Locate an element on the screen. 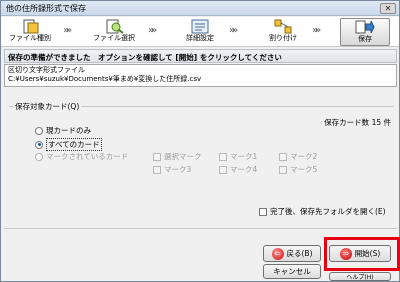 Image resolution: width=400 pixels, height=282 pixels. checkbox-label: 選択マーク is located at coordinates (183, 156).